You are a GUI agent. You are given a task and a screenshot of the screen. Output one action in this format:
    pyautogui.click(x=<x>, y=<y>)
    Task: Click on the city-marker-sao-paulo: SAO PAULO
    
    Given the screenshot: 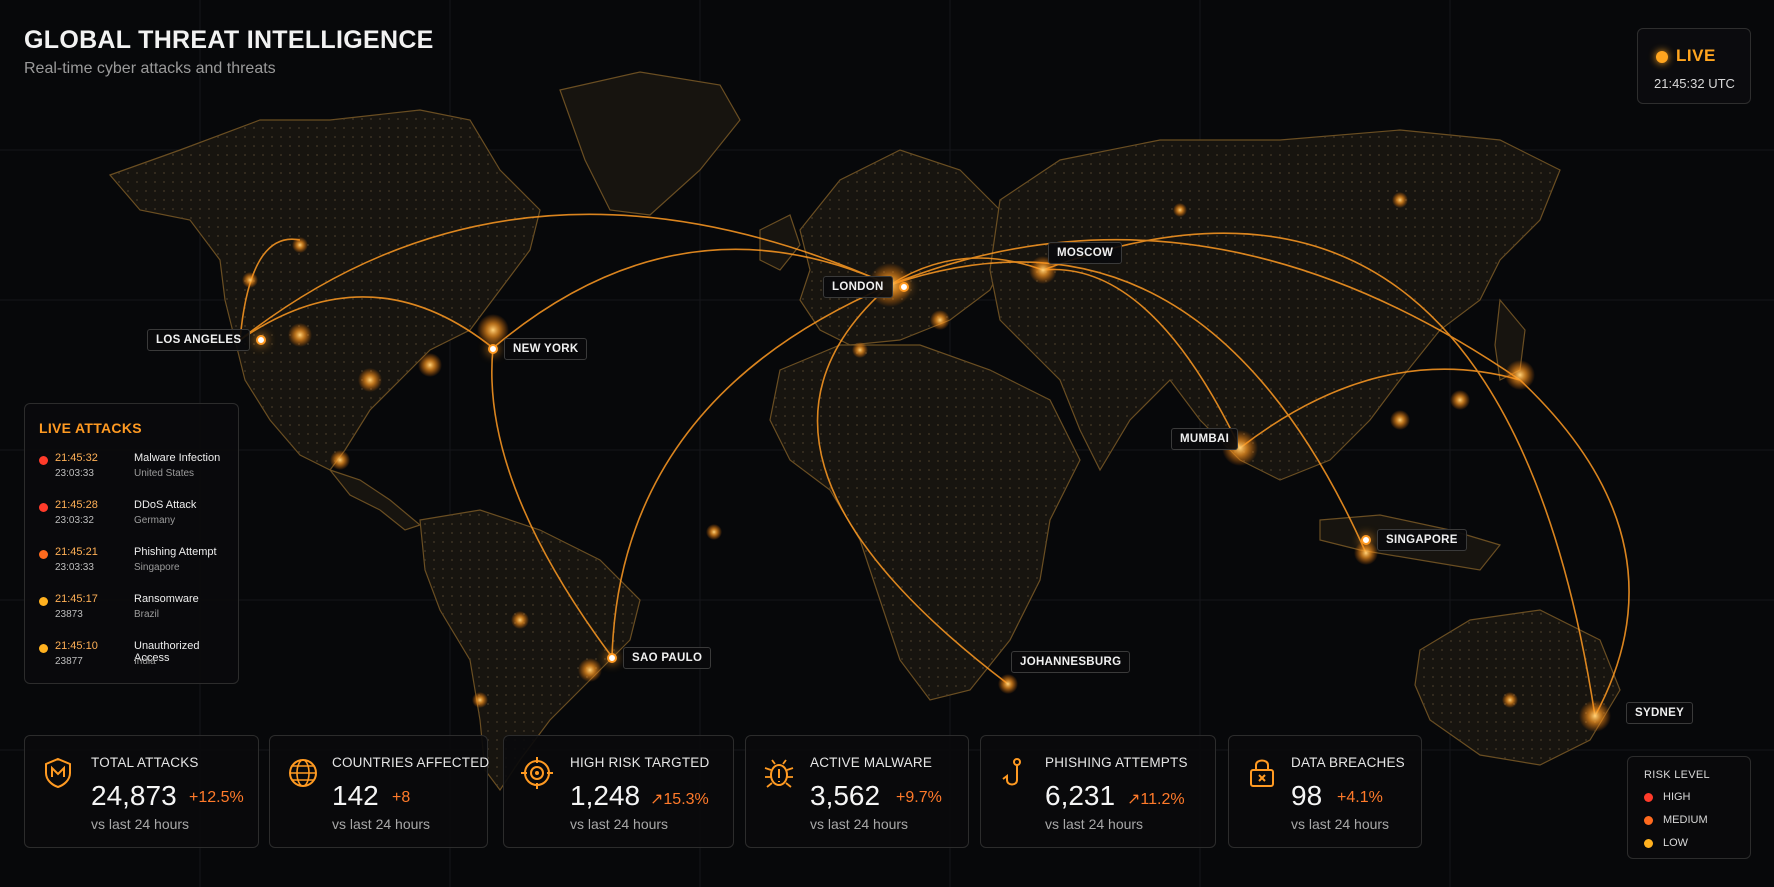 What is the action you would take?
    pyautogui.click(x=659, y=658)
    